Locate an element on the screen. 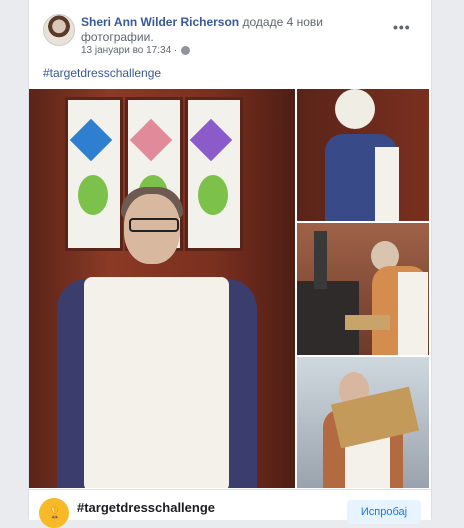 The width and height of the screenshot is (464, 528). stained-glass-purple is located at coordinates (211, 140).